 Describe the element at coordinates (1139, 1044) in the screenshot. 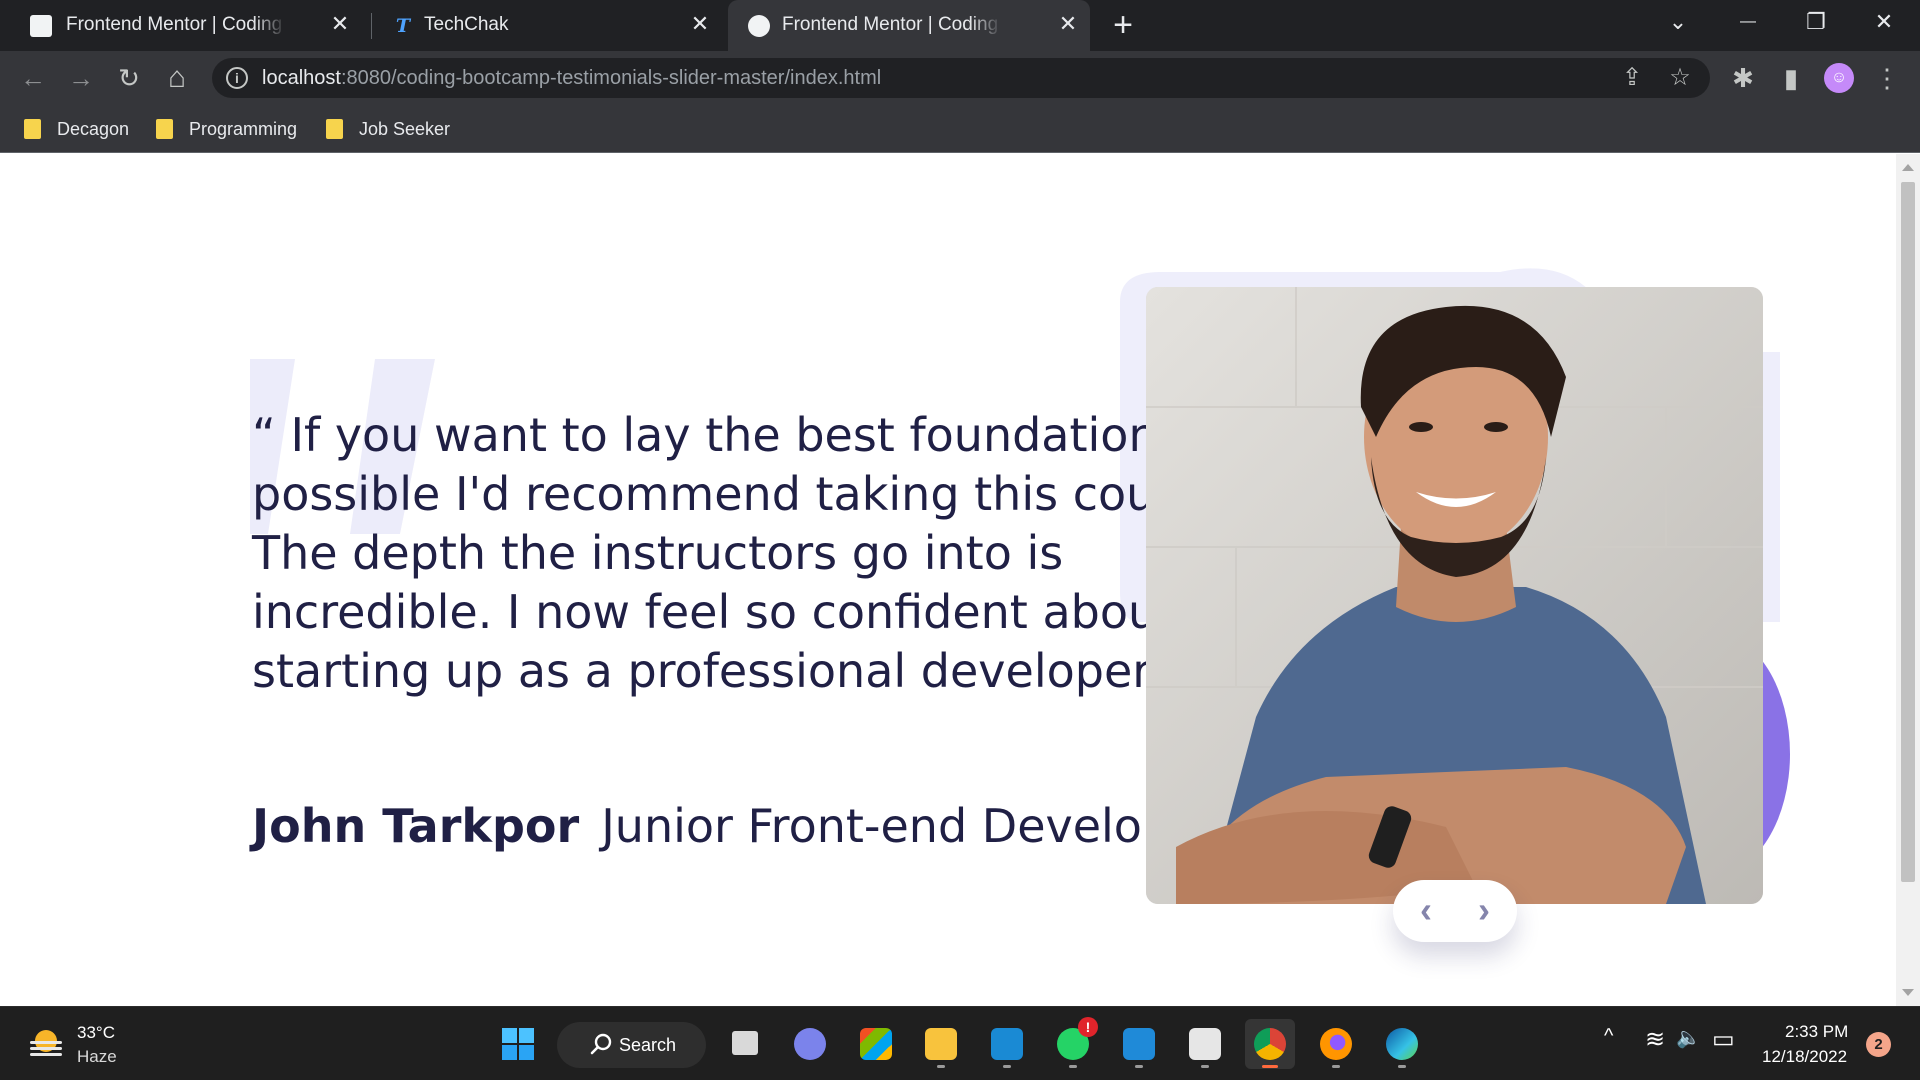

I see `vscode-button` at that location.